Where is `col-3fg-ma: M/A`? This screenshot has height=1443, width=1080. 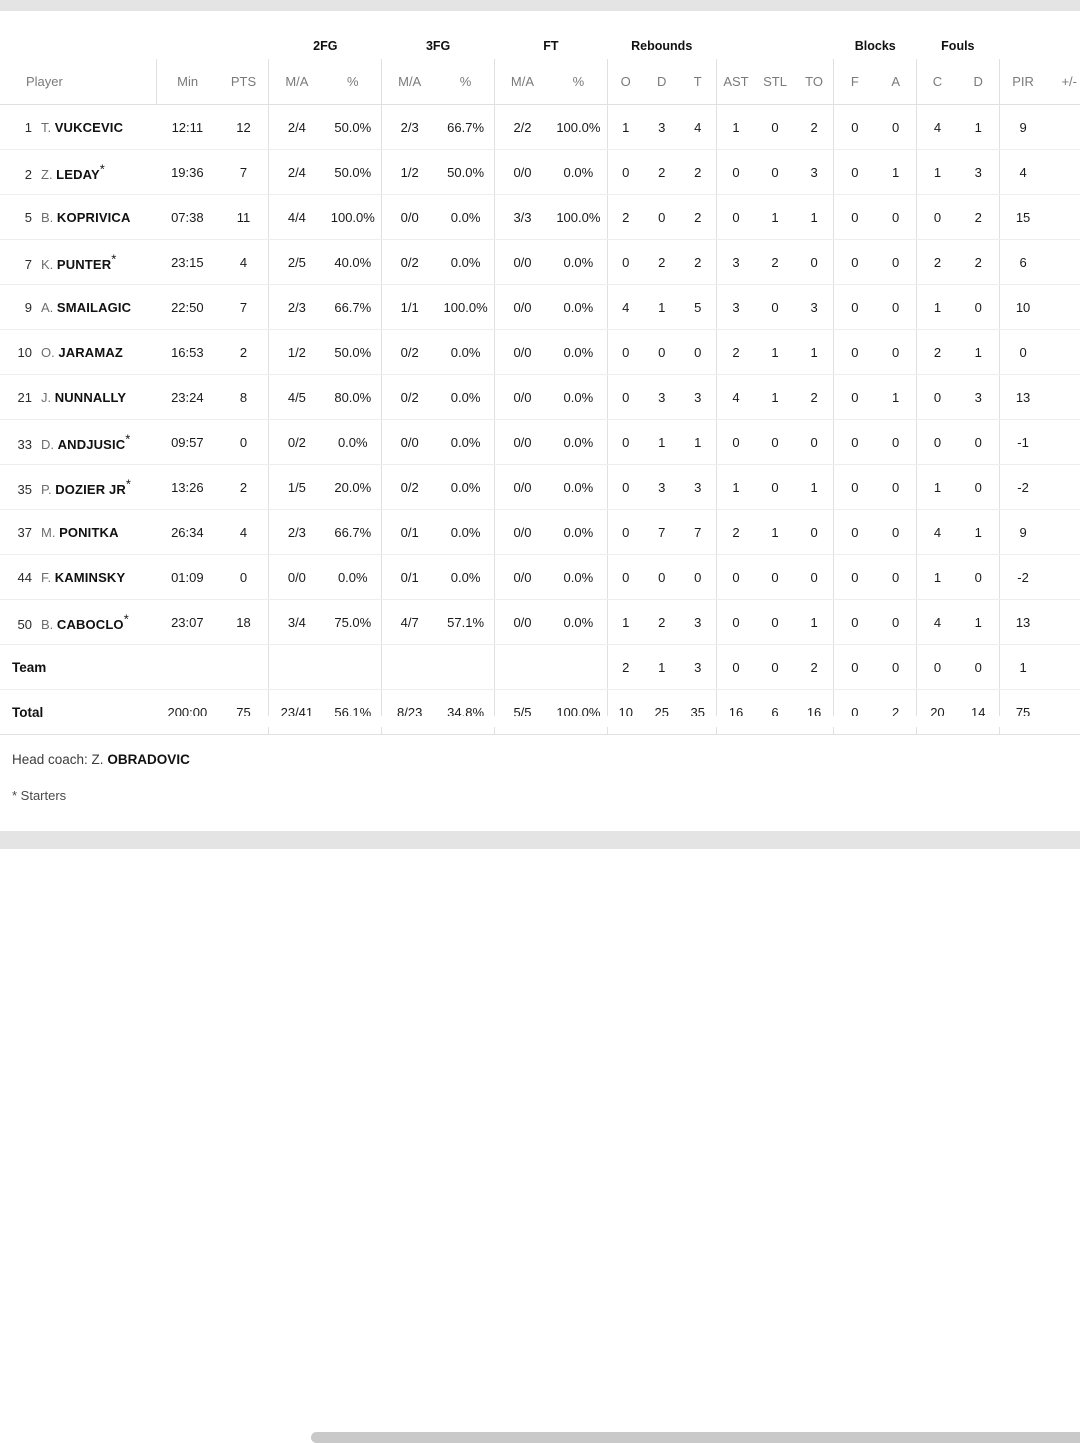 col-3fg-ma: M/A is located at coordinates (409, 82).